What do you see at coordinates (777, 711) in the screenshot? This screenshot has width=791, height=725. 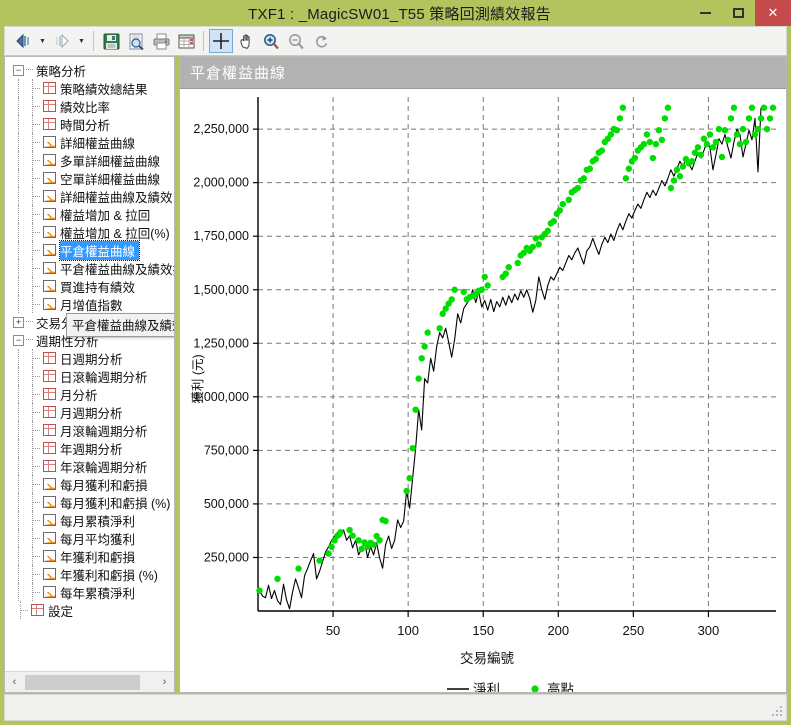 I see `resize-grip` at bounding box center [777, 711].